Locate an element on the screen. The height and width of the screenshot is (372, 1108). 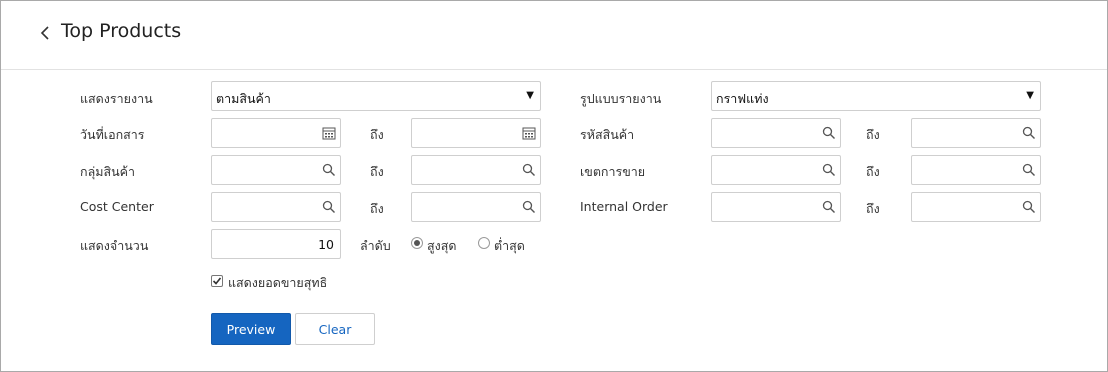
sales-area-label: เขตการขาย is located at coordinates (613, 171).